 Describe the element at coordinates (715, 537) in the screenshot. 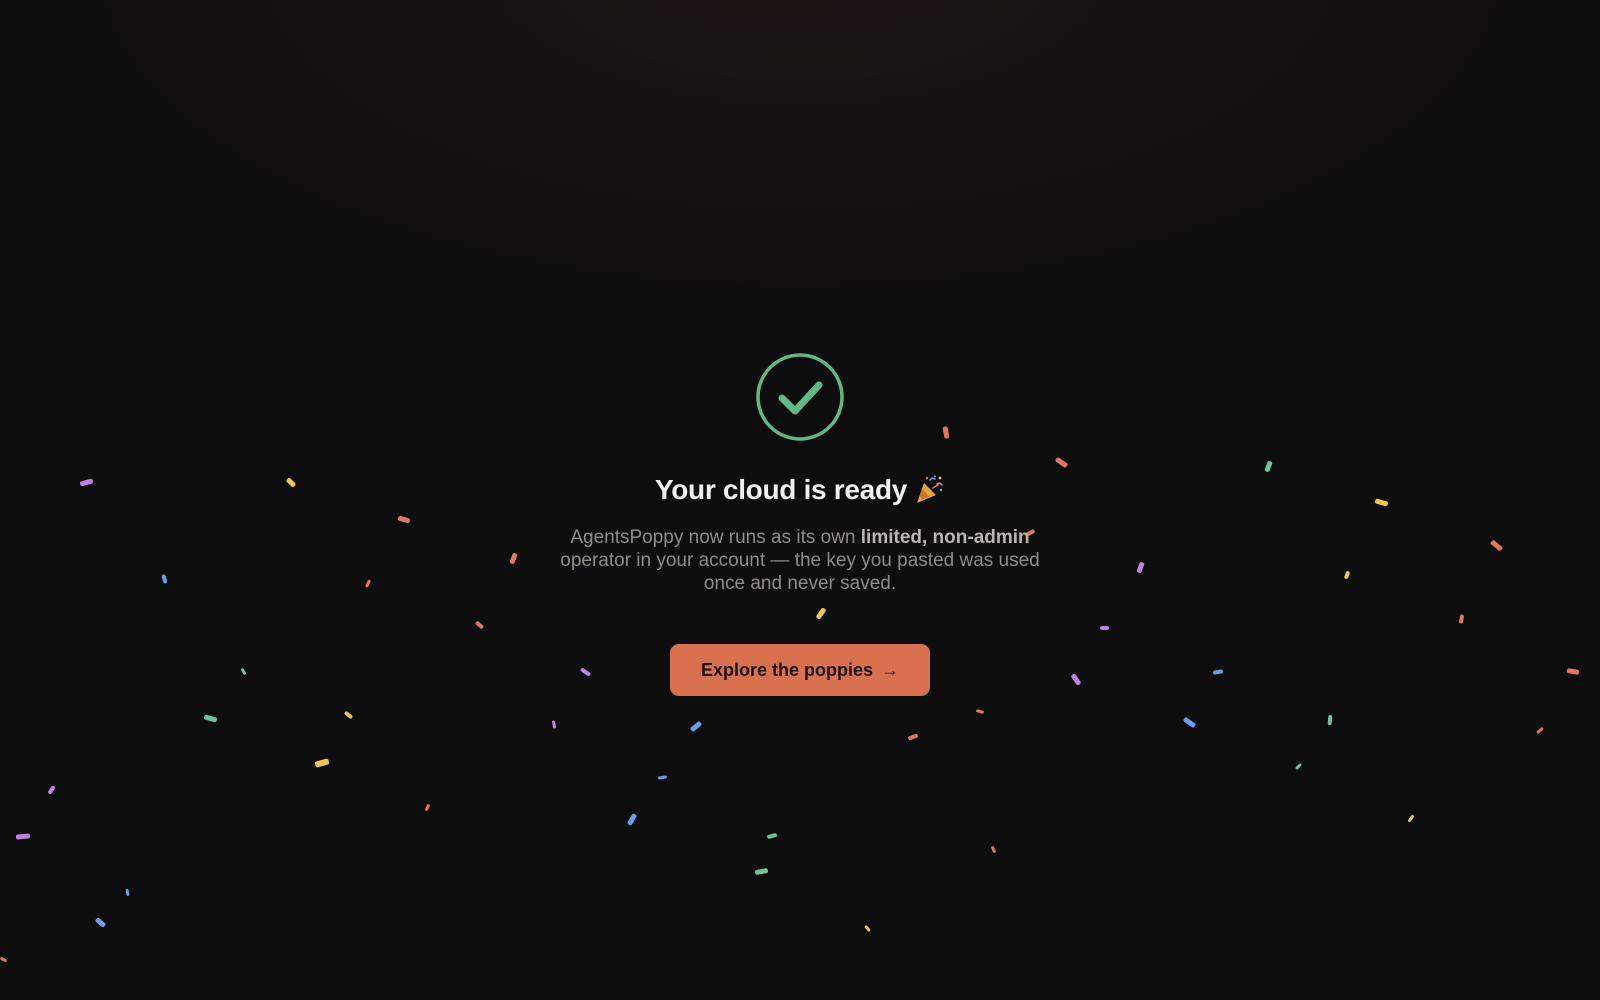

I see `message-text: AgentsPoppy now runs as its own` at that location.